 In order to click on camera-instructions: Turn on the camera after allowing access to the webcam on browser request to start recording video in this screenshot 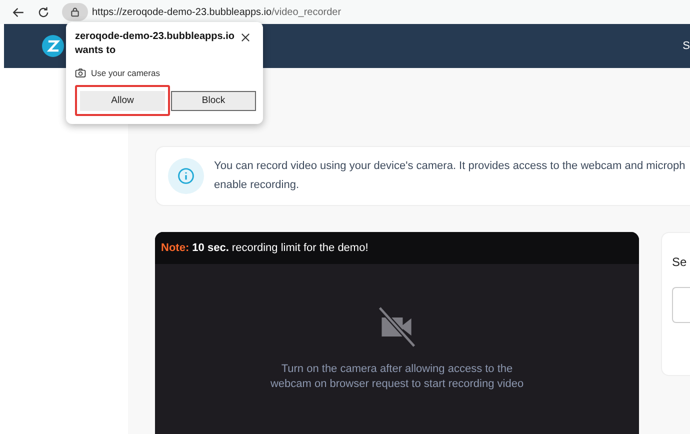, I will do `click(397, 377)`.